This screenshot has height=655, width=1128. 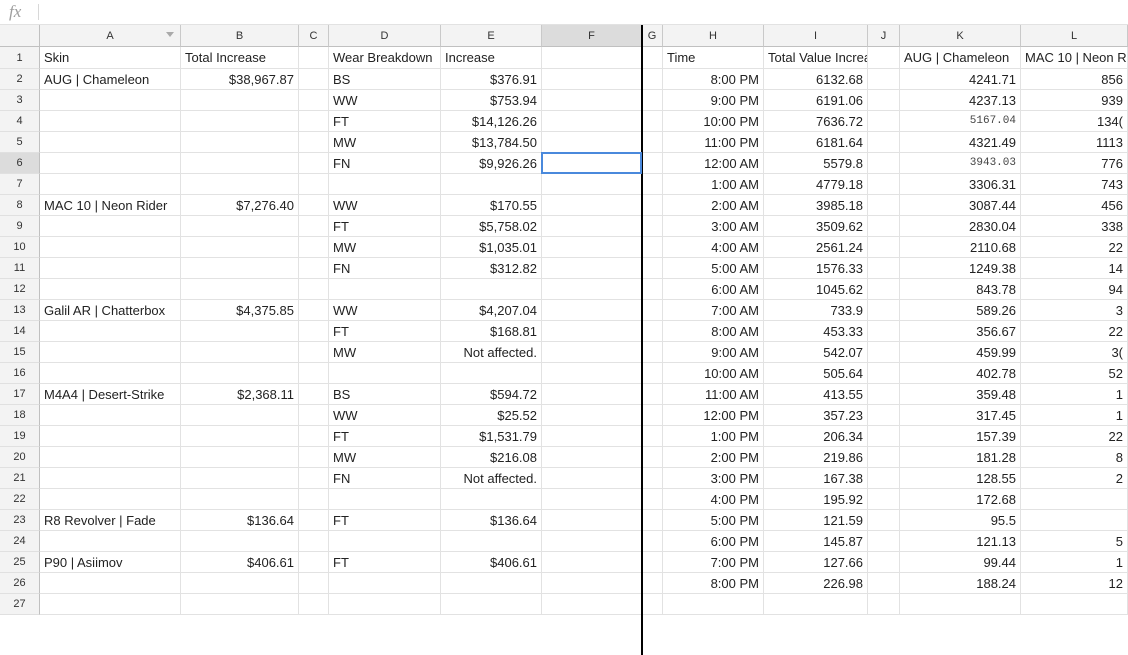 What do you see at coordinates (960, 226) in the screenshot?
I see `cell: 2830.04` at bounding box center [960, 226].